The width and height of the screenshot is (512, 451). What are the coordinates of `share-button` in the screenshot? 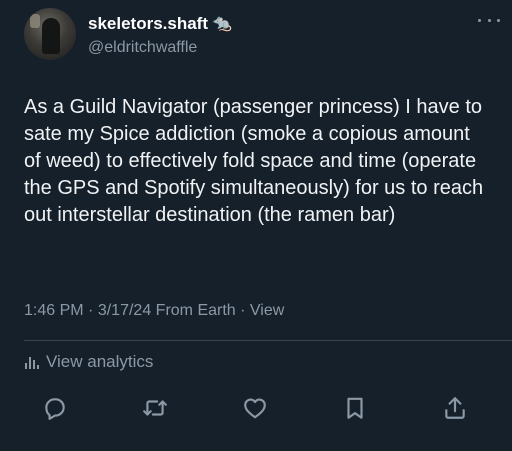 It's located at (455, 408).